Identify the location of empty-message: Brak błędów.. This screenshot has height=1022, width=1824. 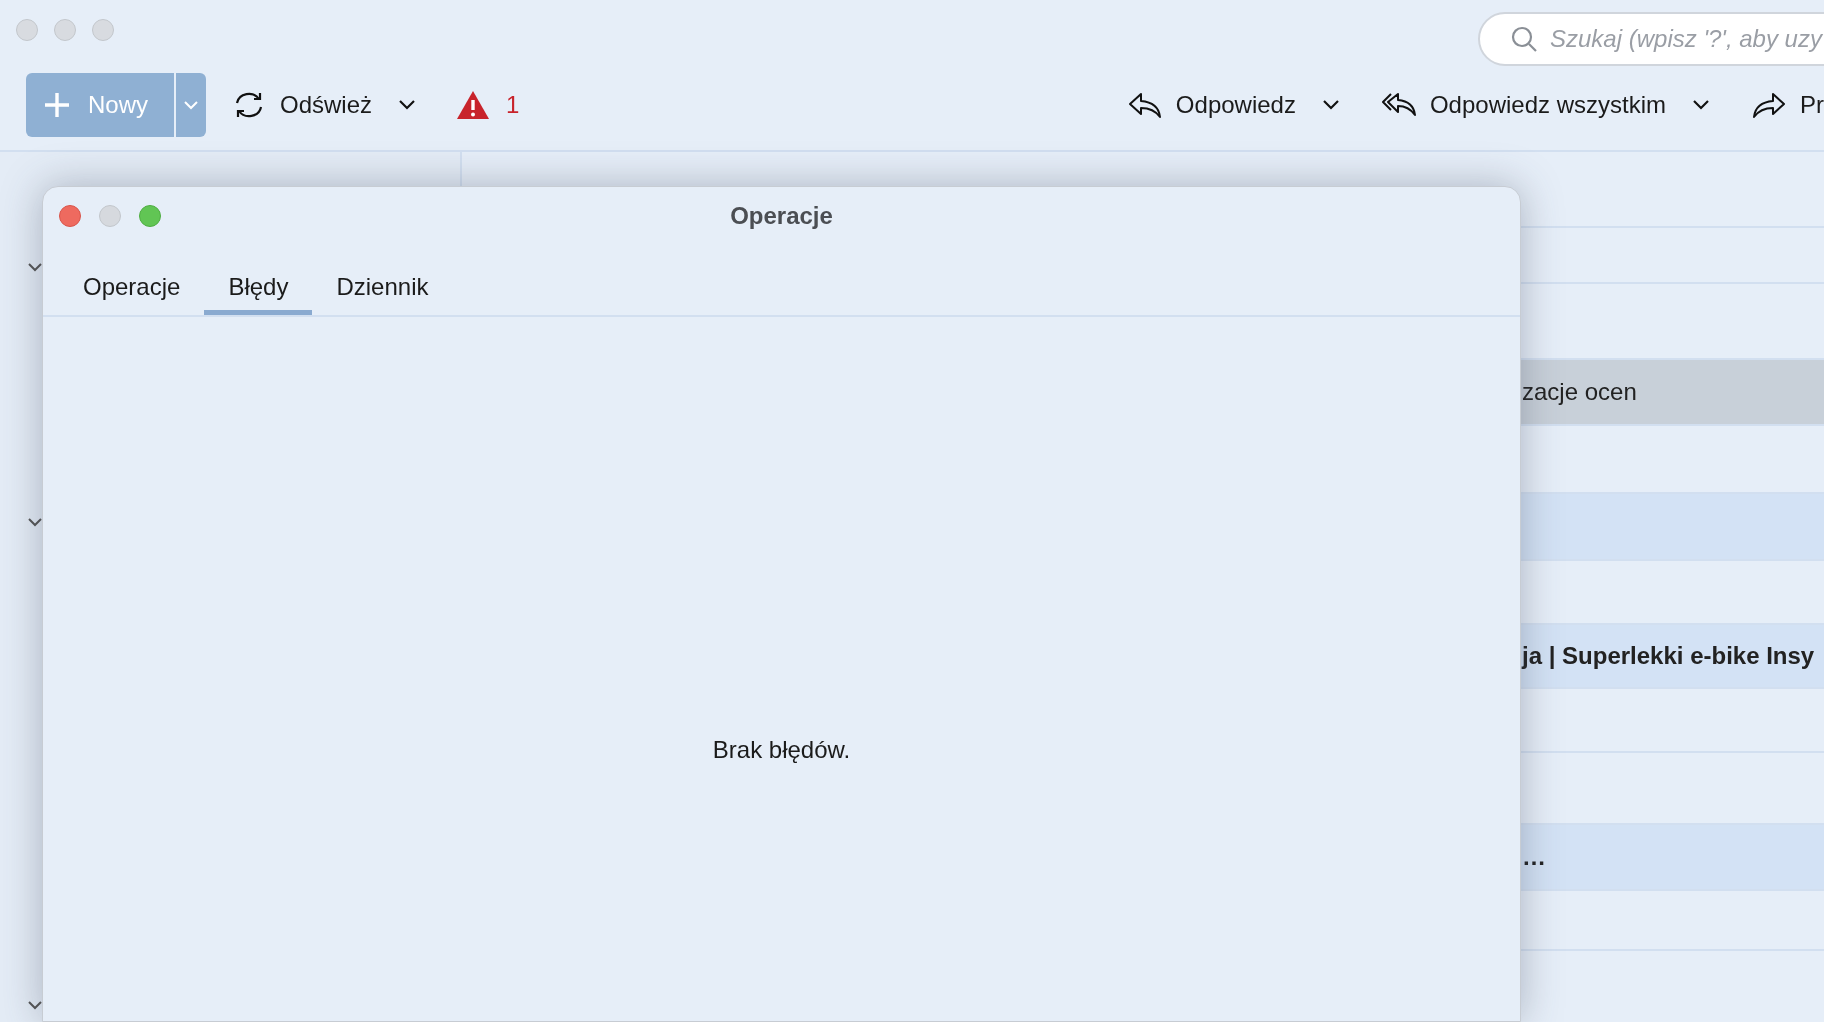
(781, 750).